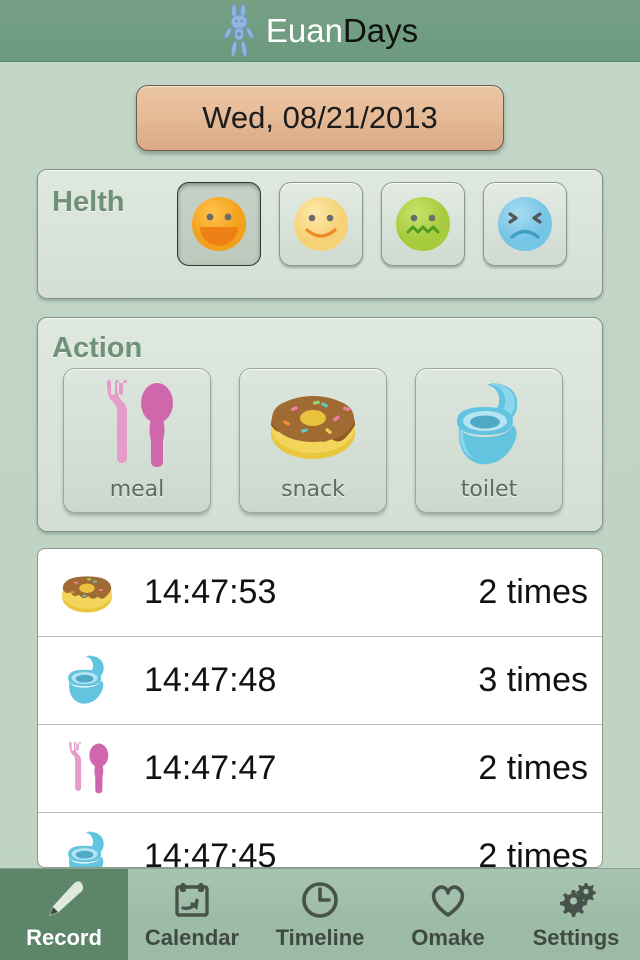 The height and width of the screenshot is (960, 640). Describe the element at coordinates (210, 768) in the screenshot. I see `row-time: 14:47:47` at that location.